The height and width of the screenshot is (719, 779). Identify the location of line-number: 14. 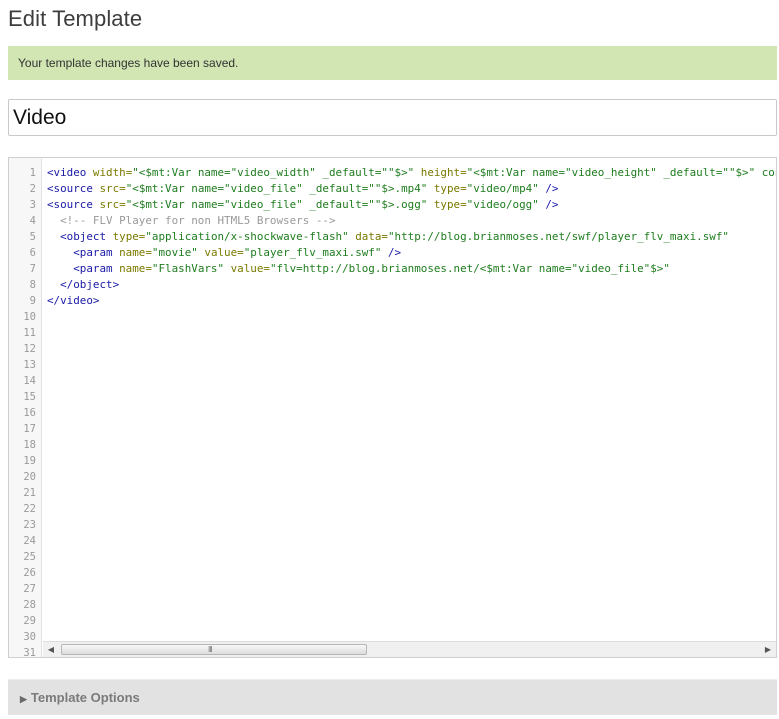
(29, 381).